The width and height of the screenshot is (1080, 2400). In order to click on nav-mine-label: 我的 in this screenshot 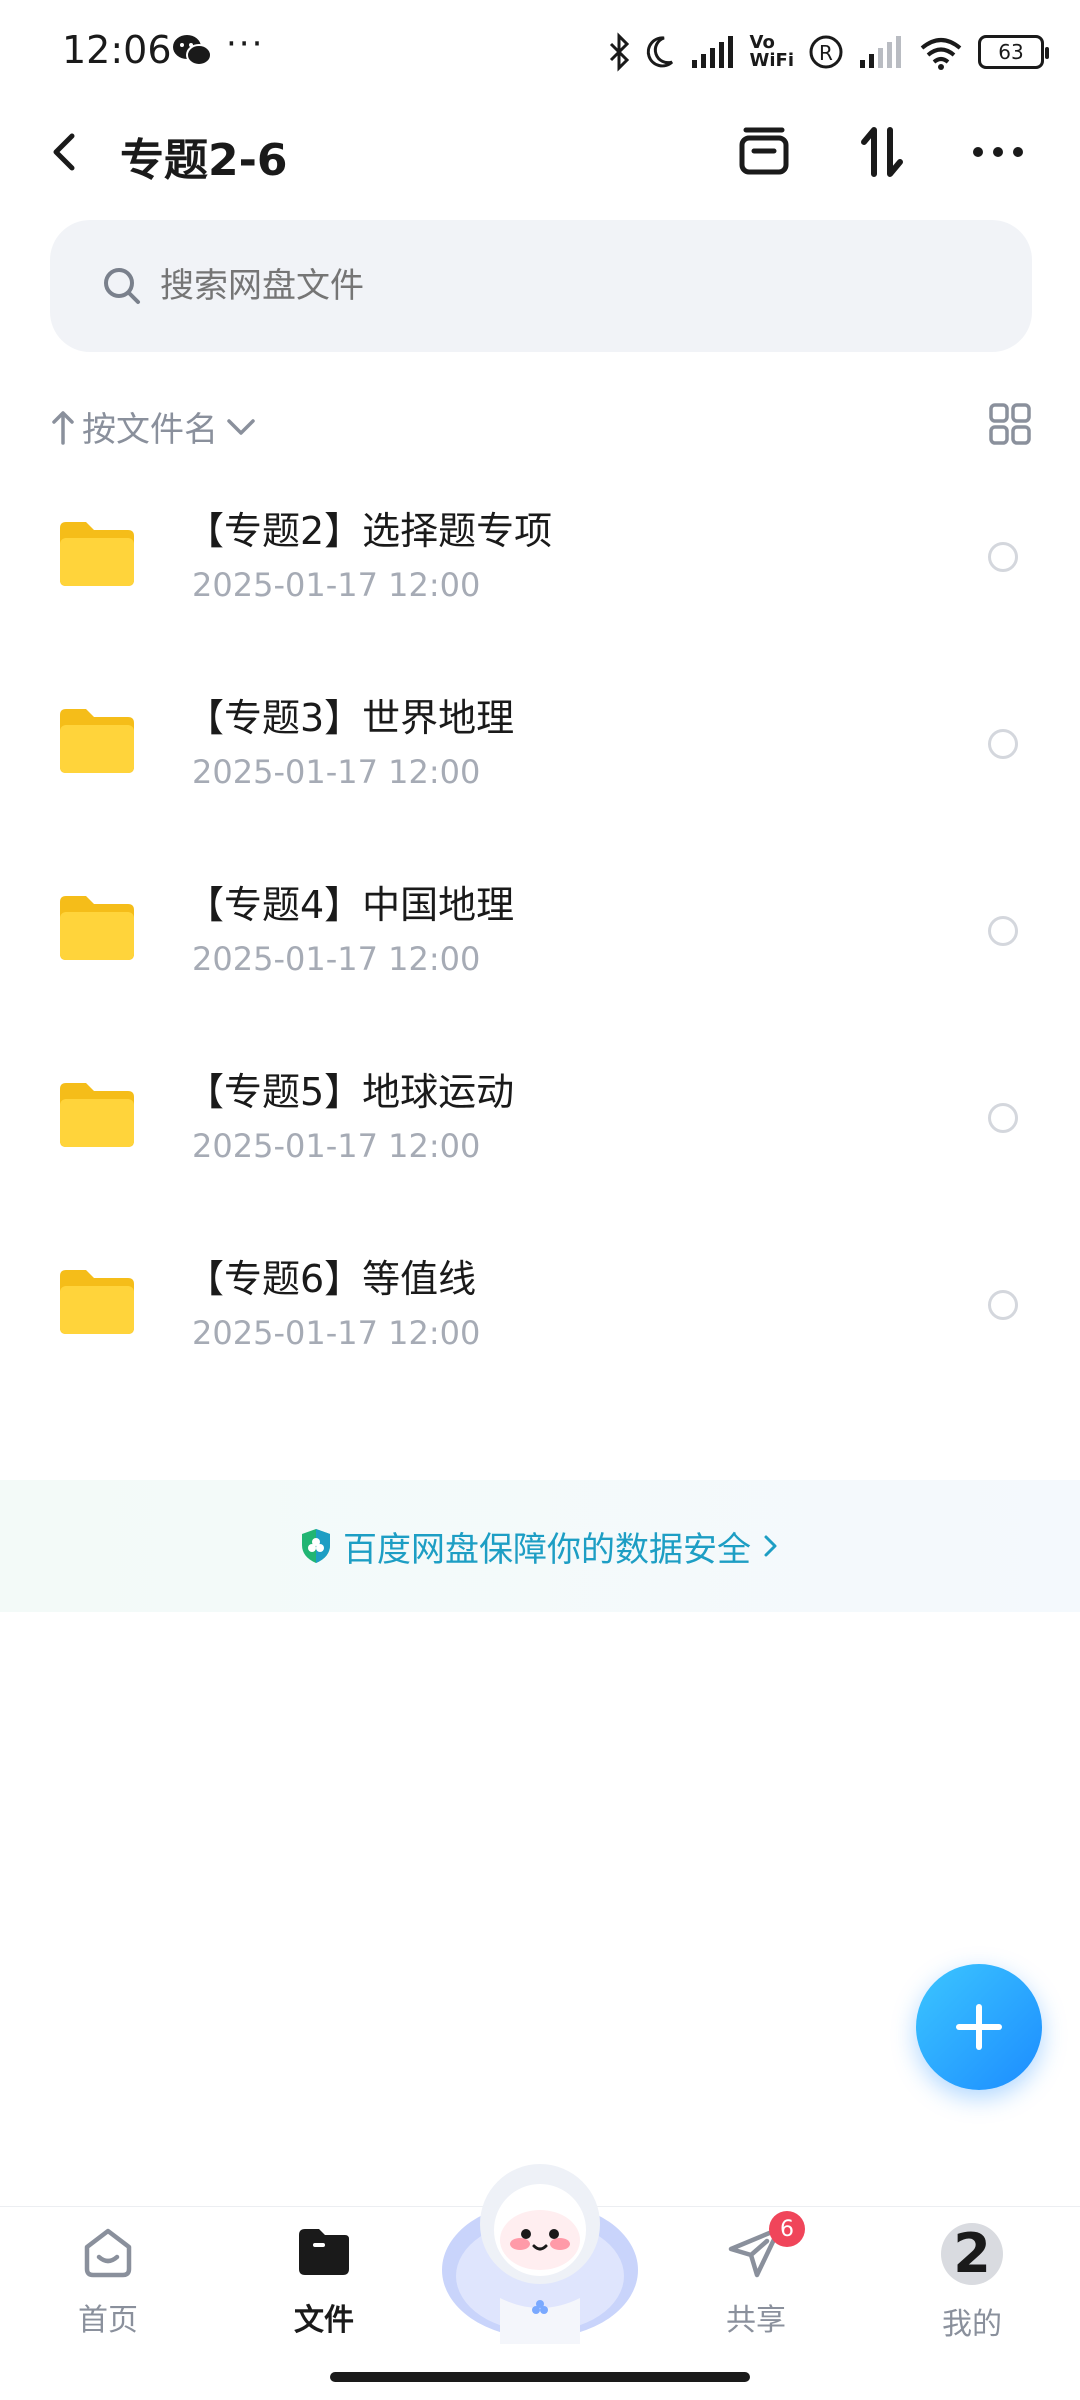, I will do `click(972, 2324)`.